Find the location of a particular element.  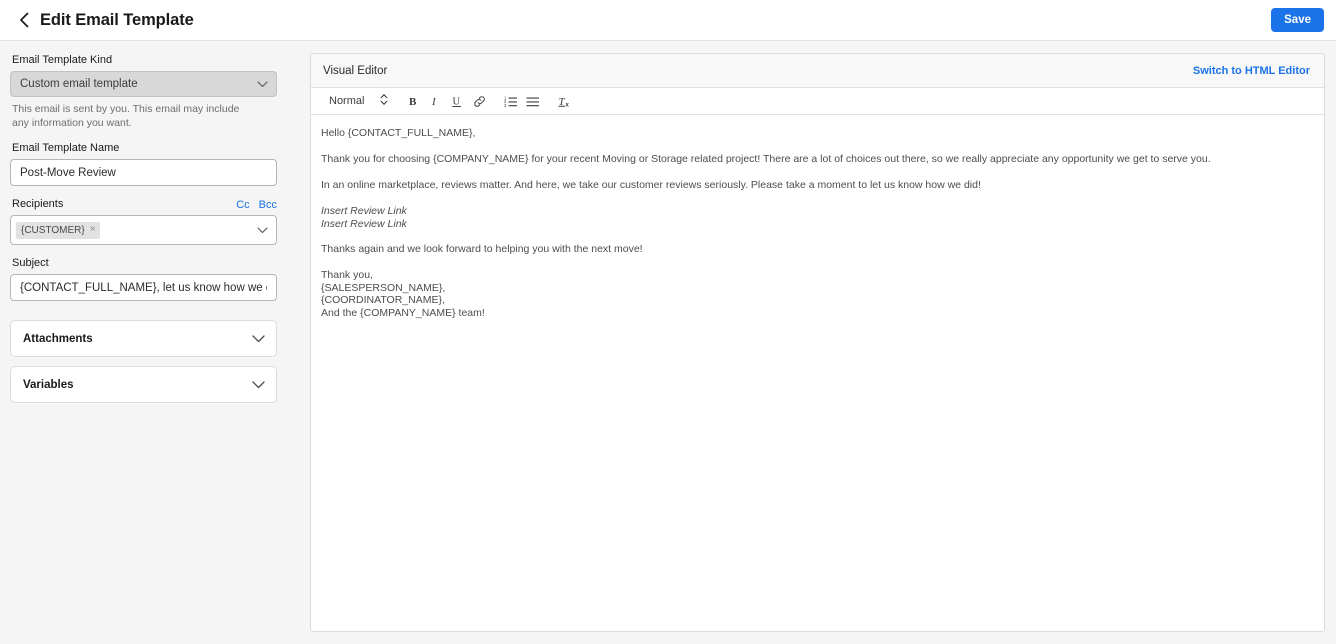

italic-button: I is located at coordinates (435, 101).